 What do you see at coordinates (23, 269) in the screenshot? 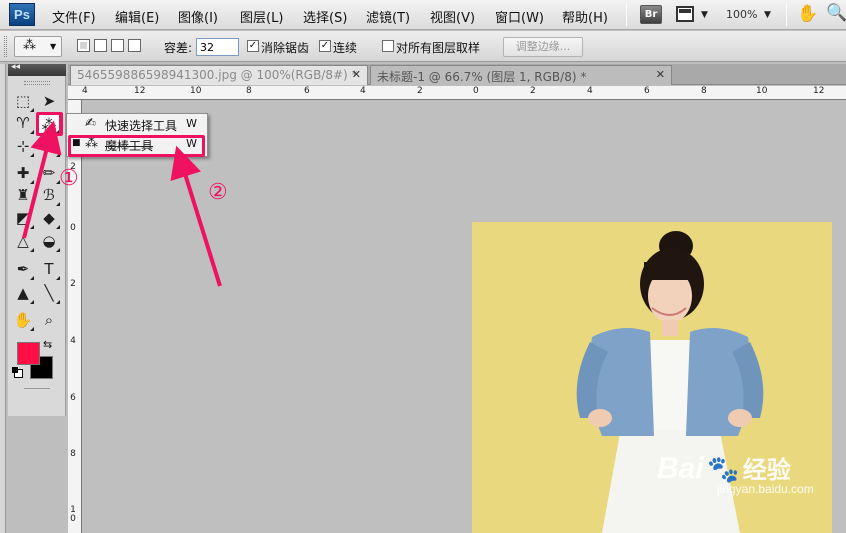
I see `pen-tool-icon: ✒` at bounding box center [23, 269].